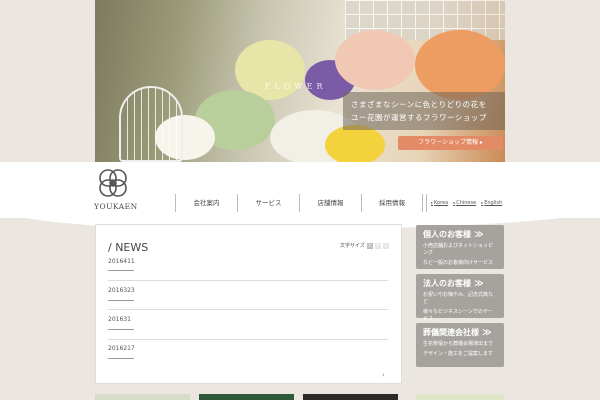 The image size is (600, 400). I want to click on lang-link-english: English, so click(491, 203).